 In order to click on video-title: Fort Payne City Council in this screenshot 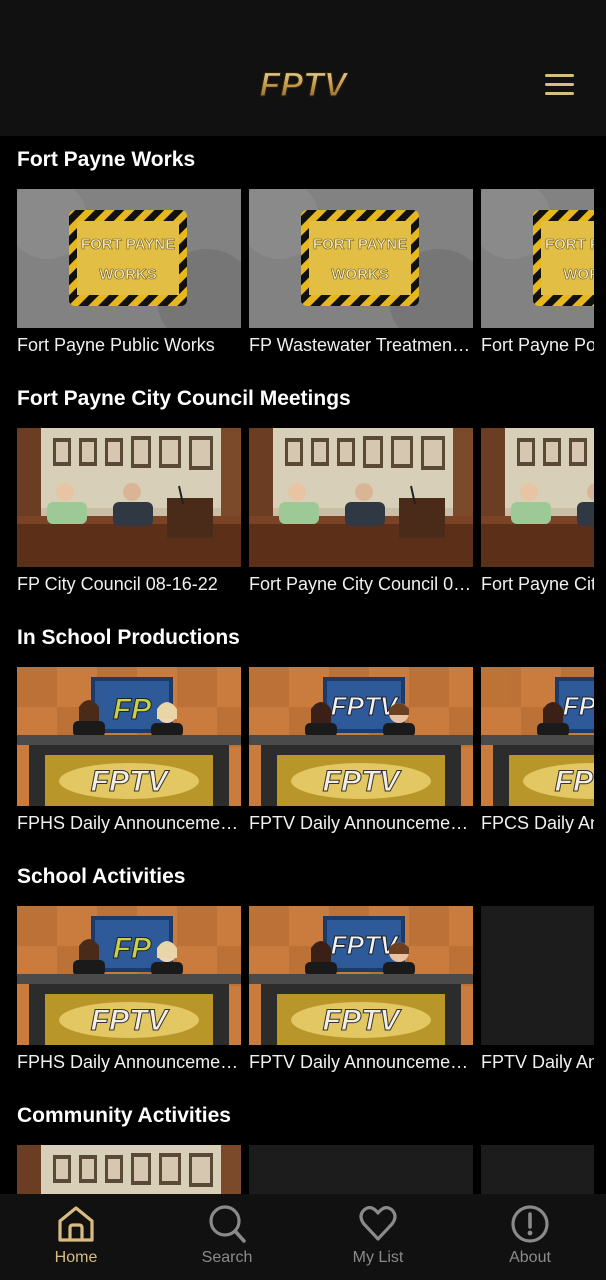, I will do `click(537, 584)`.